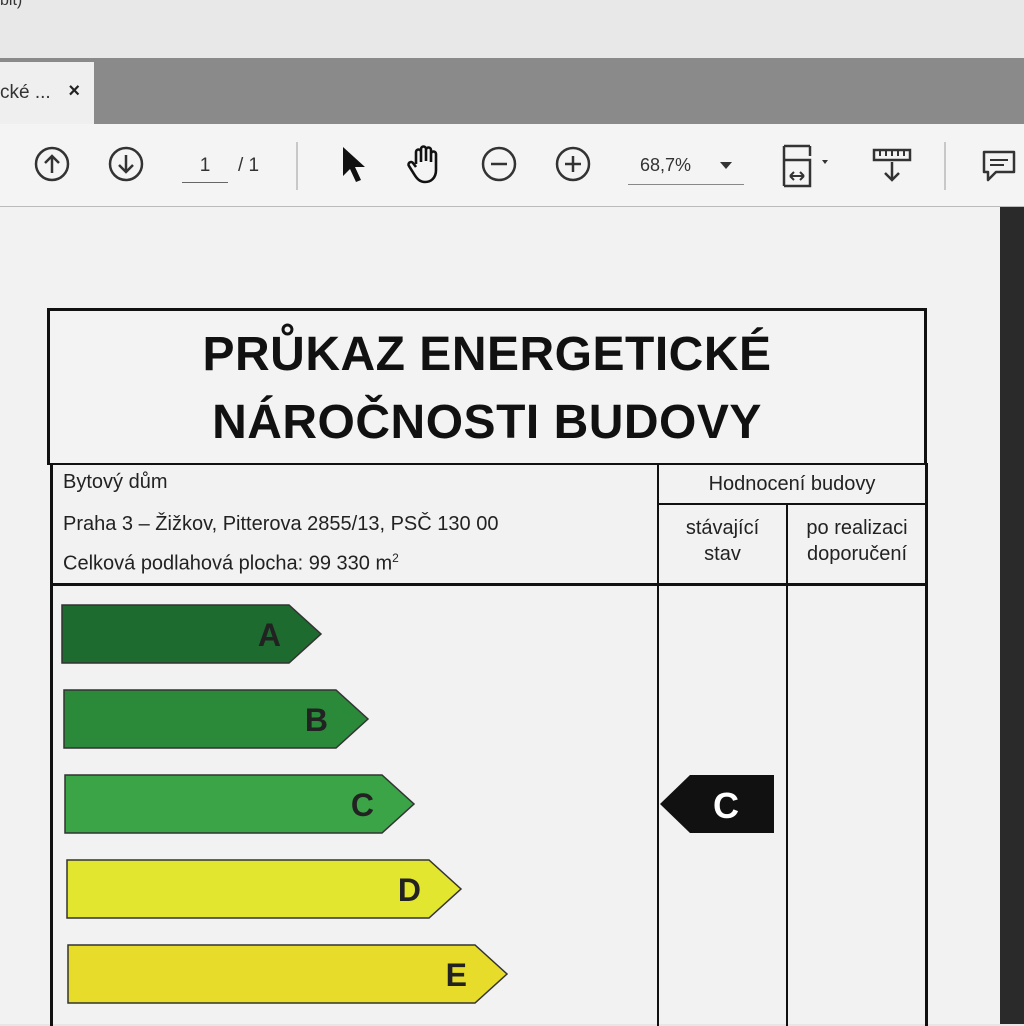 This screenshot has width=1024, height=1026. I want to click on col-current-line2: stav, so click(722, 554).